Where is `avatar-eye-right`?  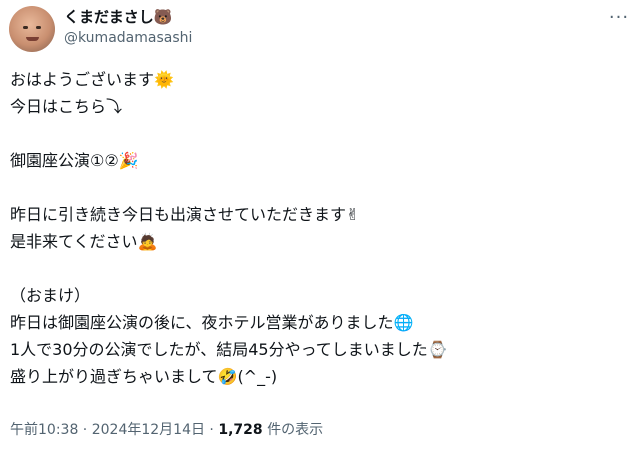 avatar-eye-right is located at coordinates (38, 27).